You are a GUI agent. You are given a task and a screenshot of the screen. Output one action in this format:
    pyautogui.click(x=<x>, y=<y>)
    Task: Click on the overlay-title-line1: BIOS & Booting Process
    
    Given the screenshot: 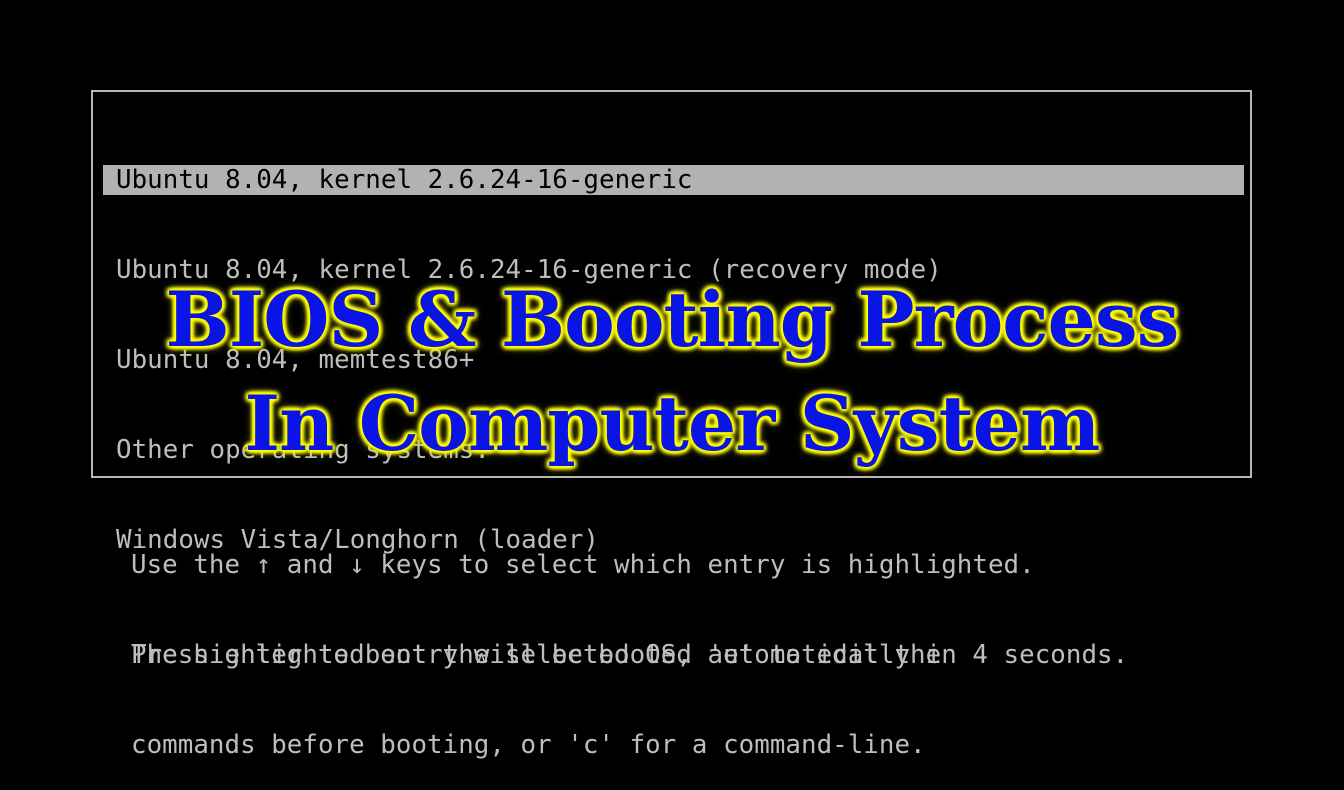 What is the action you would take?
    pyautogui.click(x=672, y=319)
    